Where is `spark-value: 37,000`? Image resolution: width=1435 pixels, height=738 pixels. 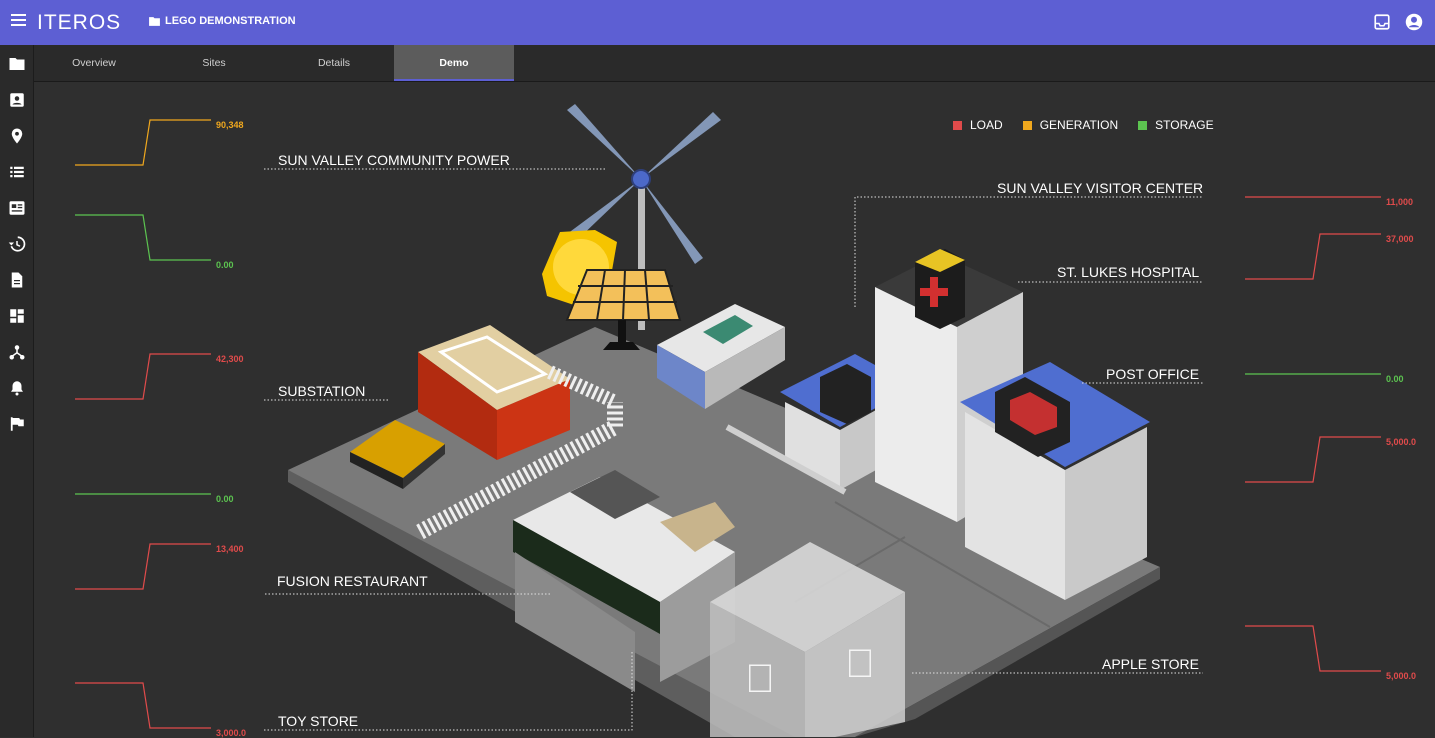 spark-value: 37,000 is located at coordinates (1400, 239).